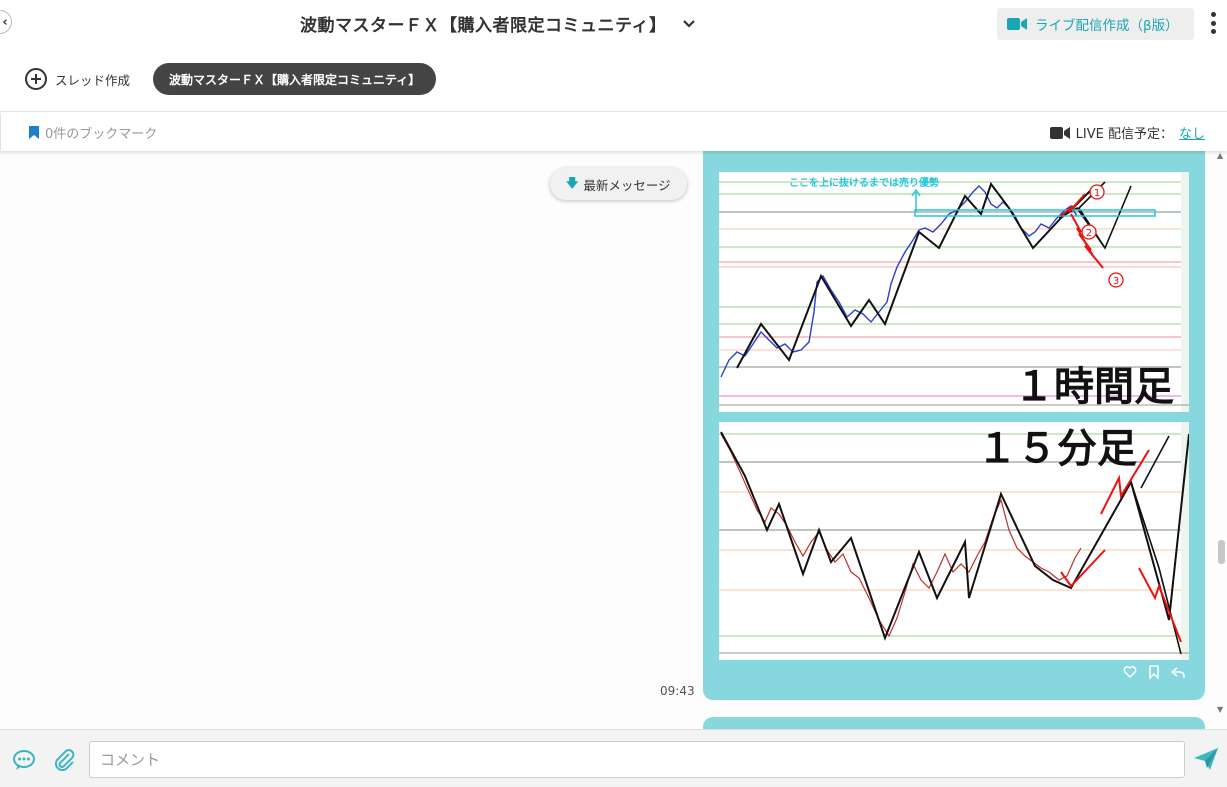 The image size is (1227, 787). I want to click on chat-bubble-icon, so click(24, 760).